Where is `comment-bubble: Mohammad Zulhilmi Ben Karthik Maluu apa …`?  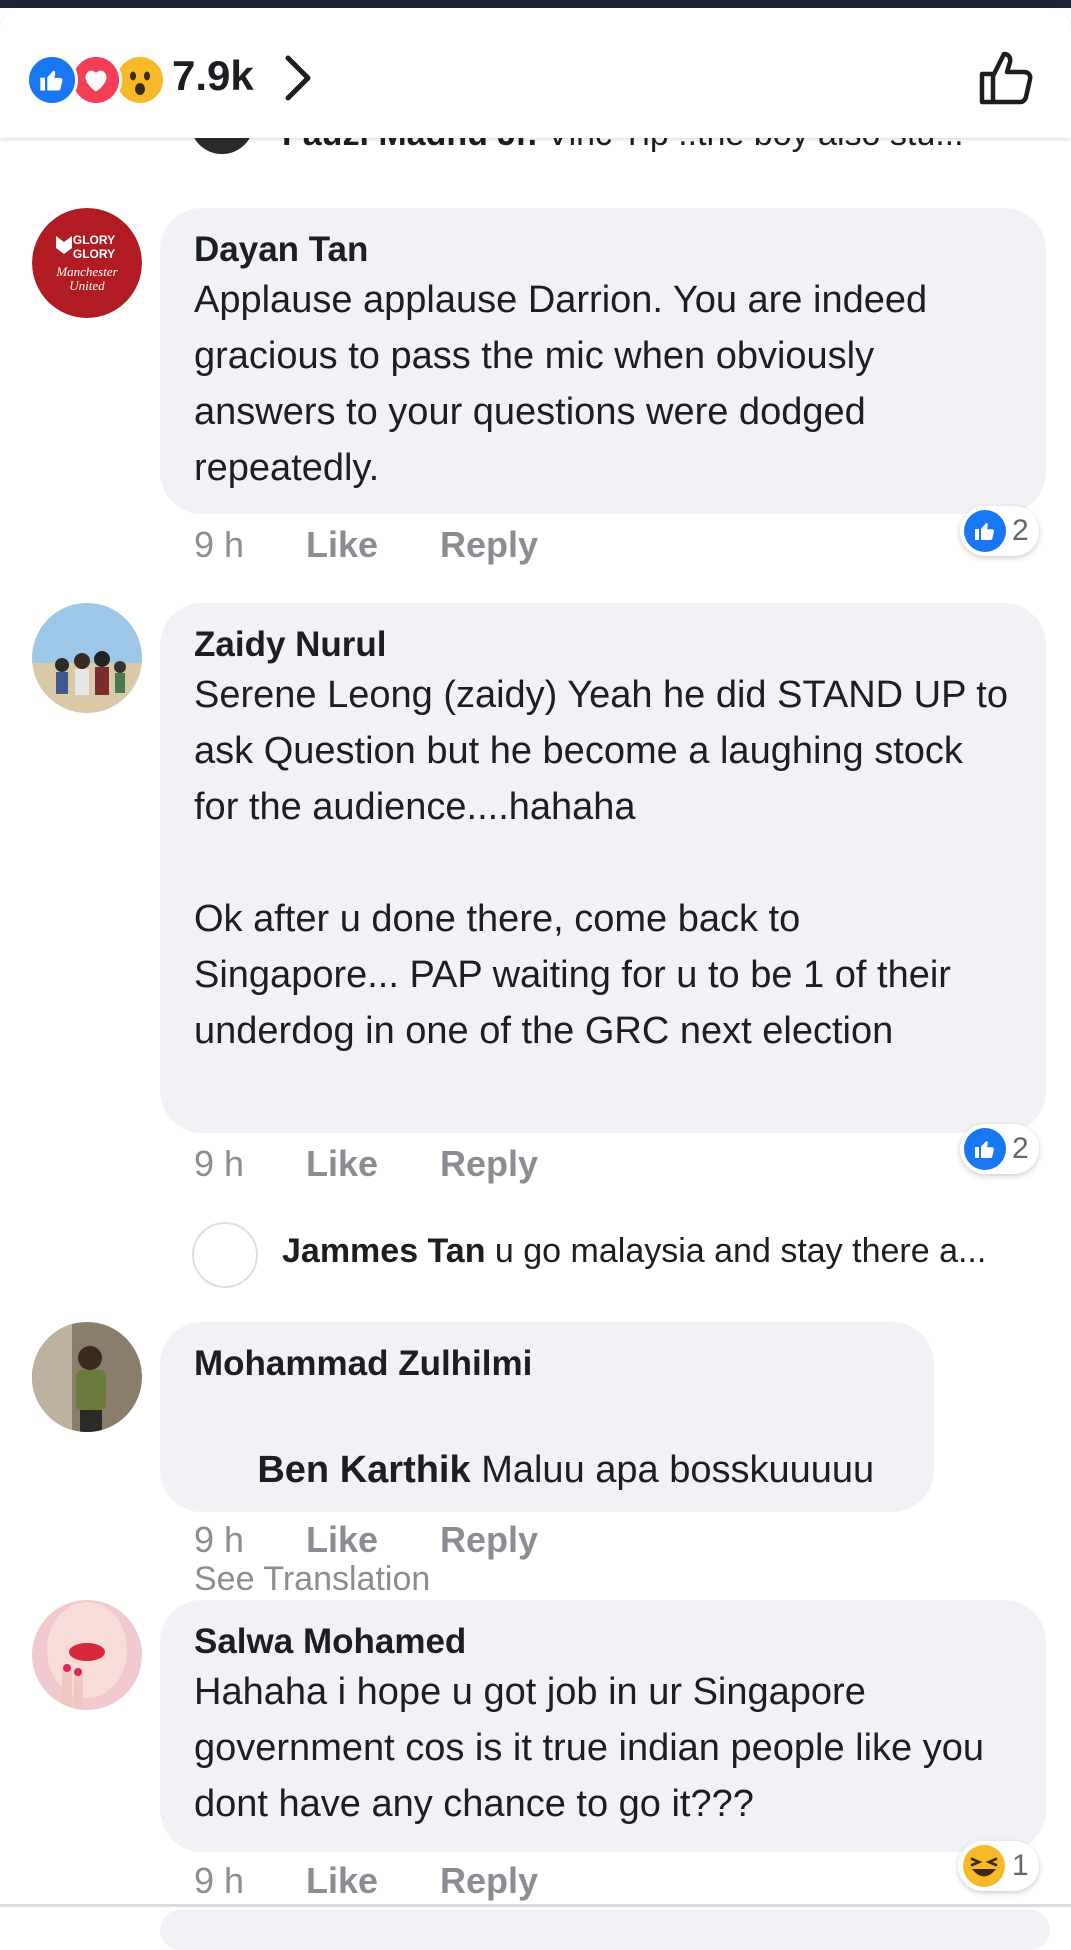
comment-bubble: Mohammad Zulhilmi Ben Karthik Maluu apa … is located at coordinates (547, 1460).